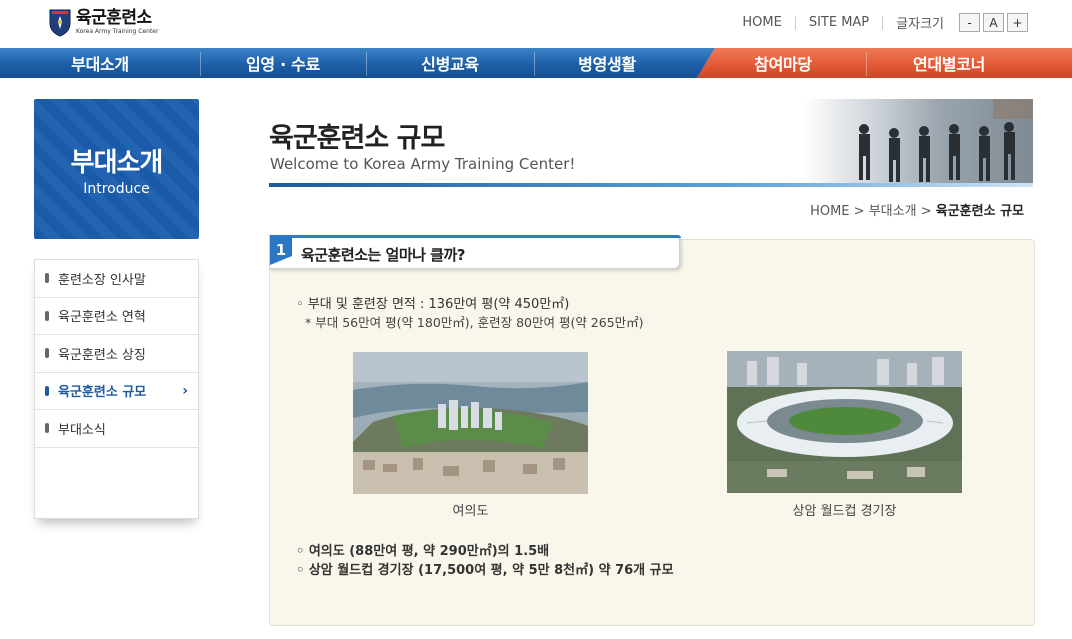 This screenshot has width=1072, height=639. I want to click on page-subtitle: Welcome to Korea Army Training Center!, so click(423, 164).